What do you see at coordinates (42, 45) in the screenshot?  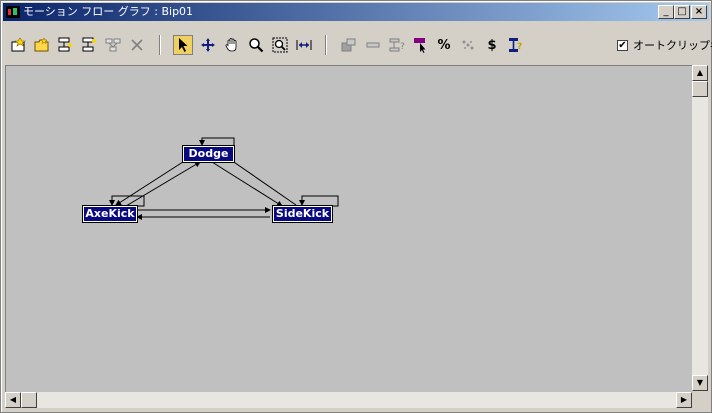 I see `open-folder-icon` at bounding box center [42, 45].